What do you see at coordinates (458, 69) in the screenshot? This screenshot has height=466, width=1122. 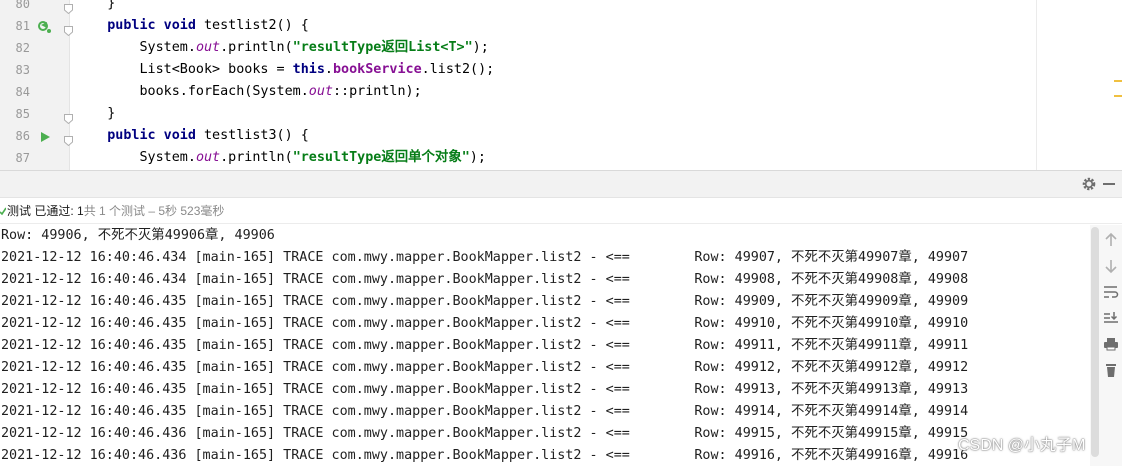 I see `code-token: .list2();` at bounding box center [458, 69].